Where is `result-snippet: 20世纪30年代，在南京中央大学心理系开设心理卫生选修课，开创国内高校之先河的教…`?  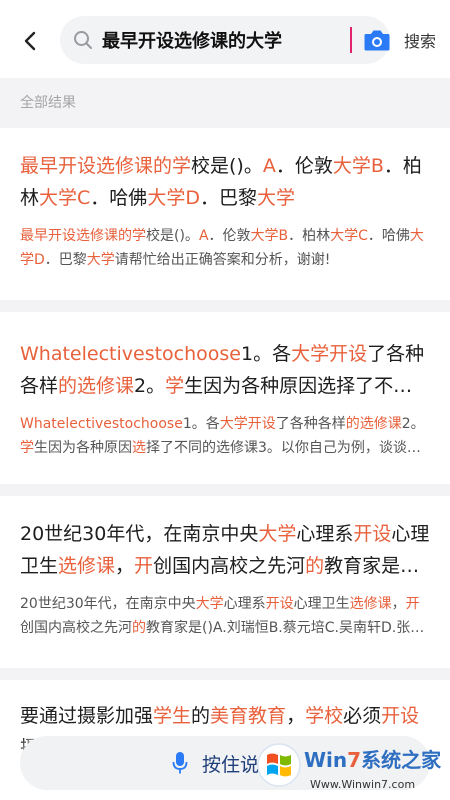 result-snippet: 20世纪30年代，在南京中央大学心理系开设心理卫生选修课，开创国内高校之先河的教… is located at coordinates (225, 616).